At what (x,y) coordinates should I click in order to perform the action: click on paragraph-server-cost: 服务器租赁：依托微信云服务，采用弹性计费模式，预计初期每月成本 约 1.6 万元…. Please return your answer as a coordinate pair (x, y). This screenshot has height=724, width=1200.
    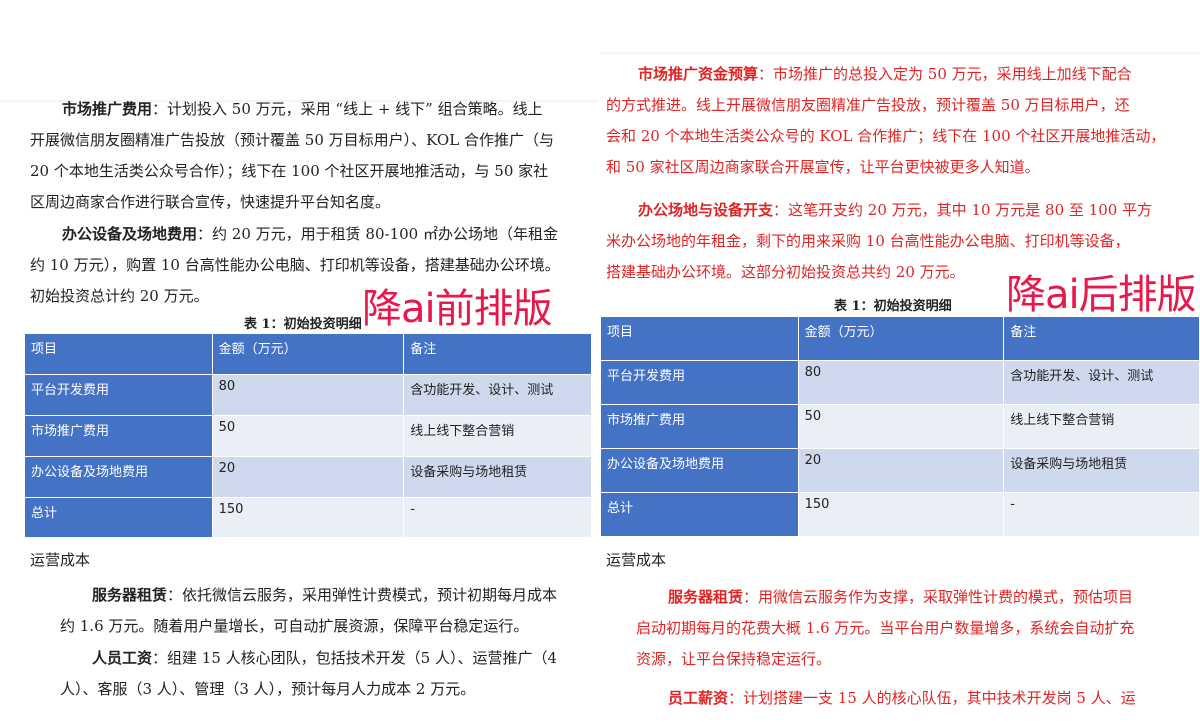
    Looking at the image, I should click on (309, 610).